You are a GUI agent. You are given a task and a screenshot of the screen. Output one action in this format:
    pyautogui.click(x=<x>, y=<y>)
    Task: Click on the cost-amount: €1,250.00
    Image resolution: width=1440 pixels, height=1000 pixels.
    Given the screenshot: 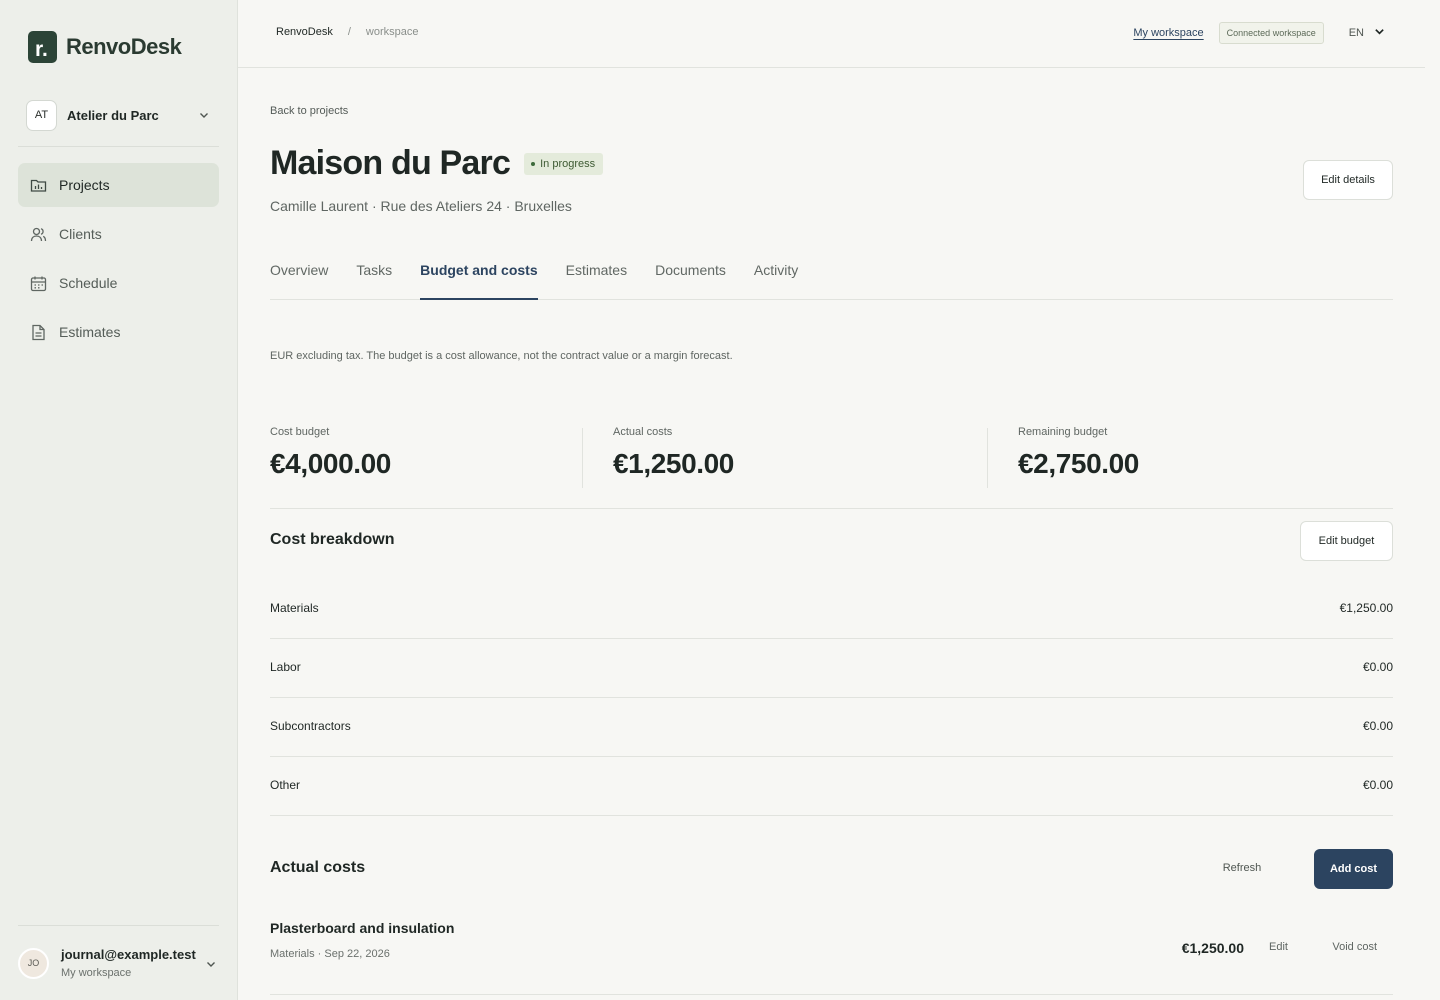 What is the action you would take?
    pyautogui.click(x=1212, y=948)
    